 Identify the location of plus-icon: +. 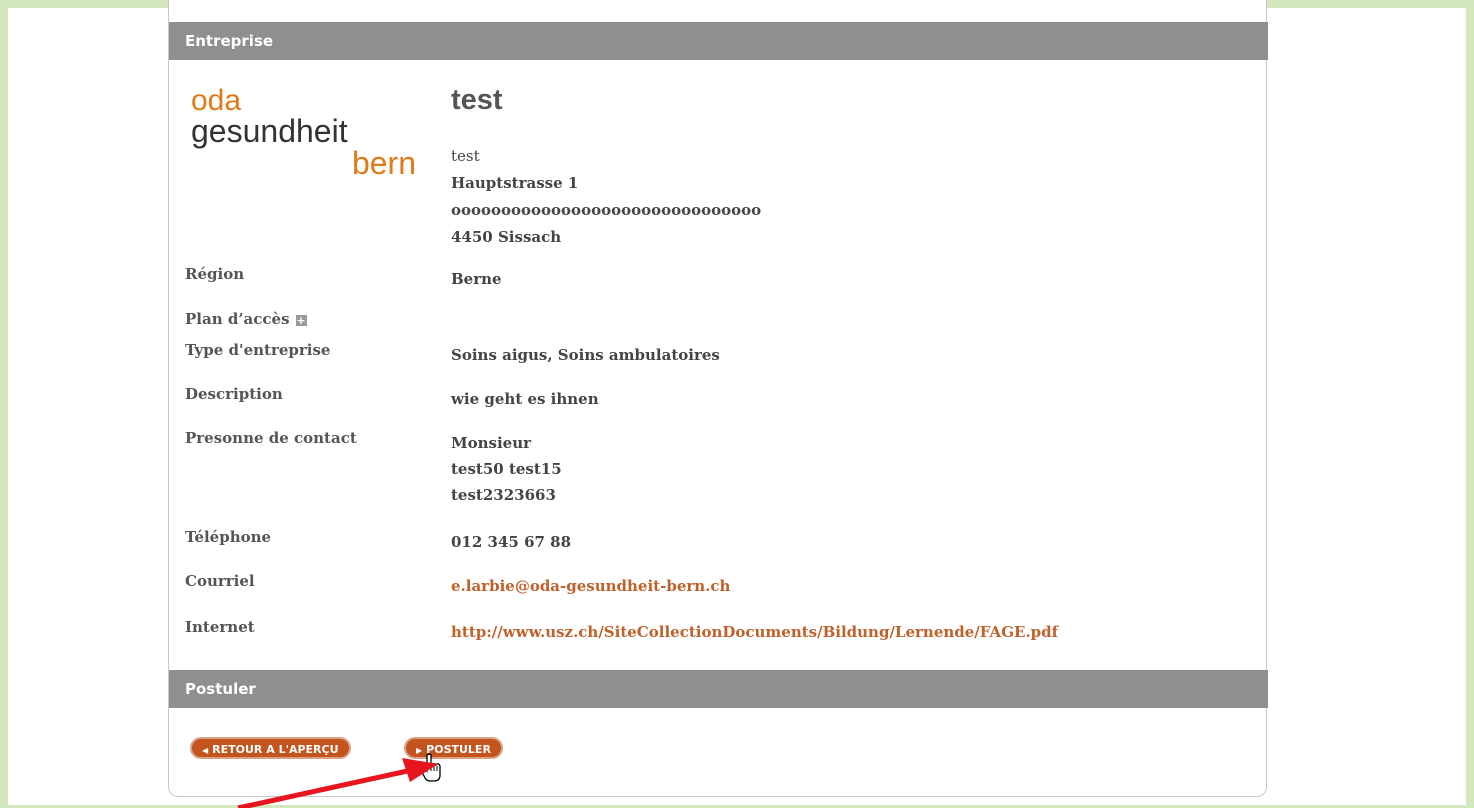
(301, 320).